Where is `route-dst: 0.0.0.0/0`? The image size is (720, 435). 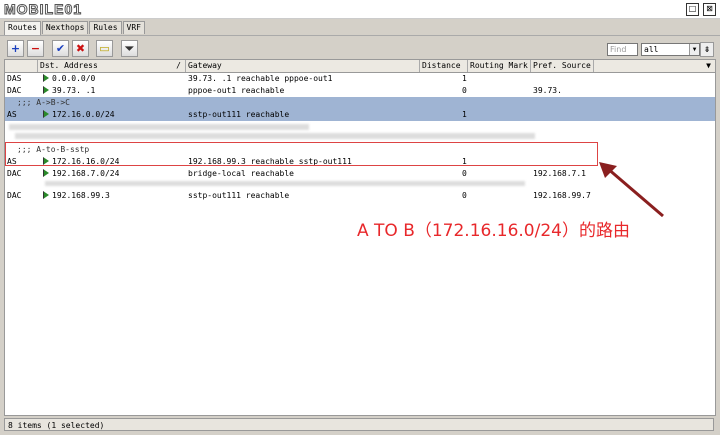 route-dst: 0.0.0.0/0 is located at coordinates (74, 78).